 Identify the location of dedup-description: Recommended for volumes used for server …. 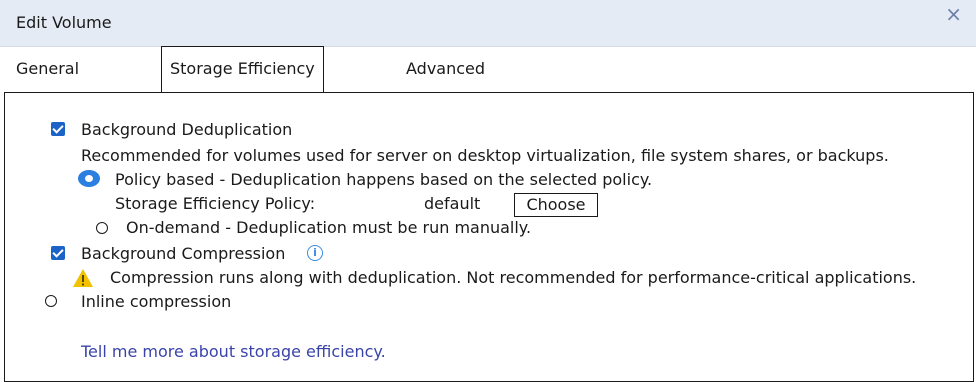
(485, 155).